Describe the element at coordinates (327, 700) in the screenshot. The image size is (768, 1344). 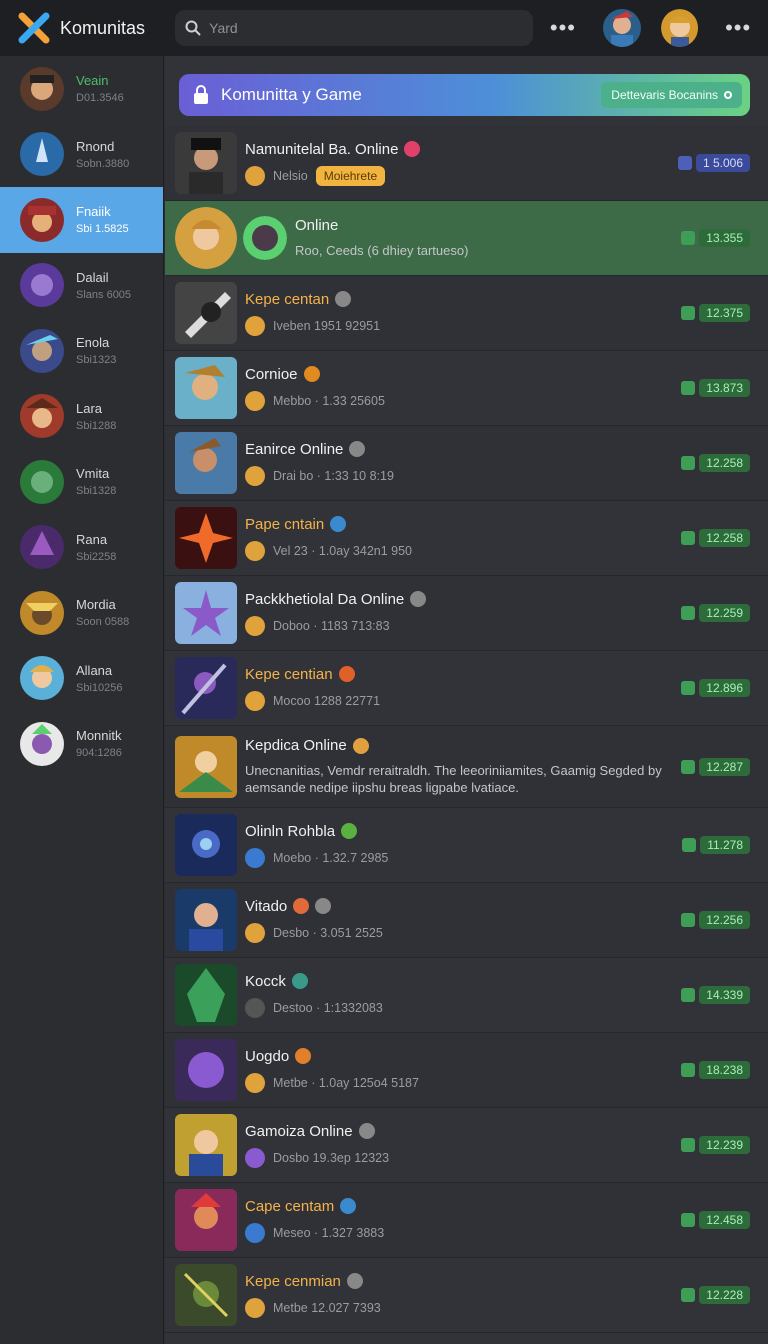
I see `item-meta: Mocoo 1288 22771` at that location.